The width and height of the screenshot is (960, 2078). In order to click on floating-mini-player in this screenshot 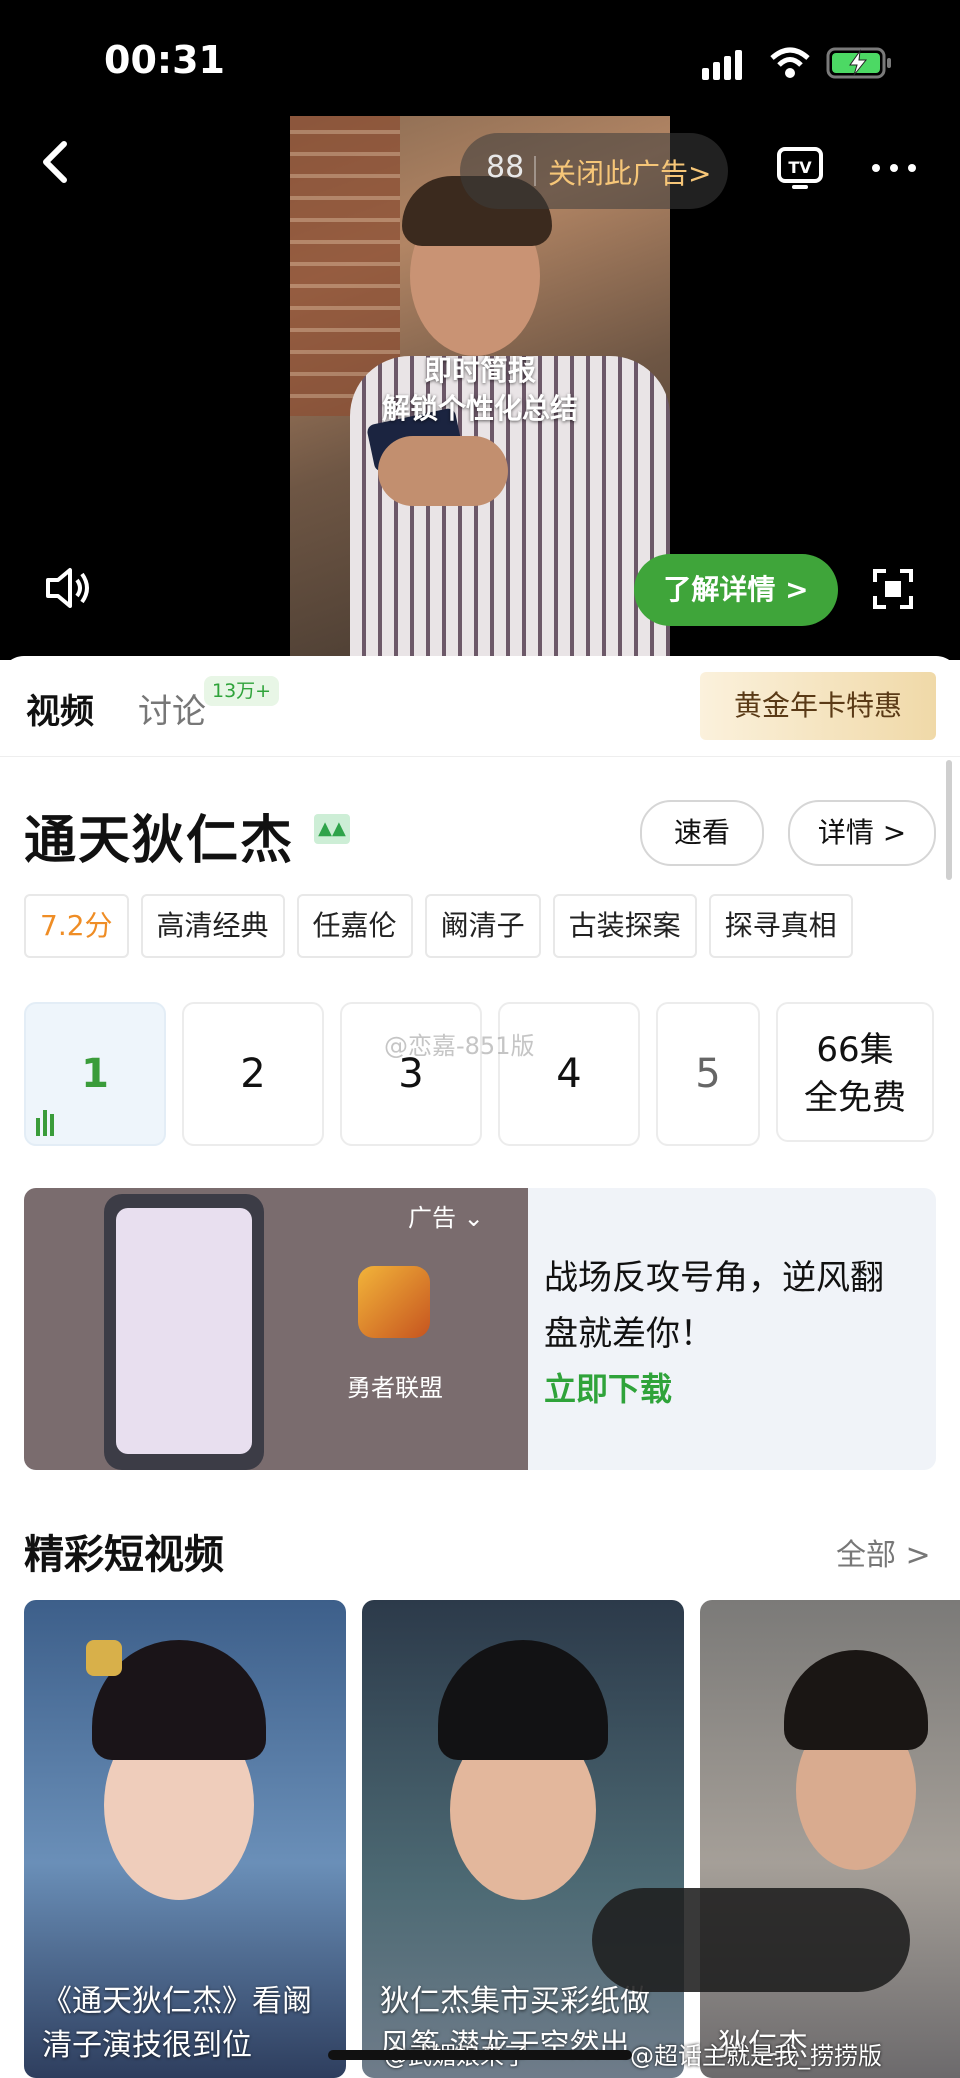, I will do `click(751, 1940)`.